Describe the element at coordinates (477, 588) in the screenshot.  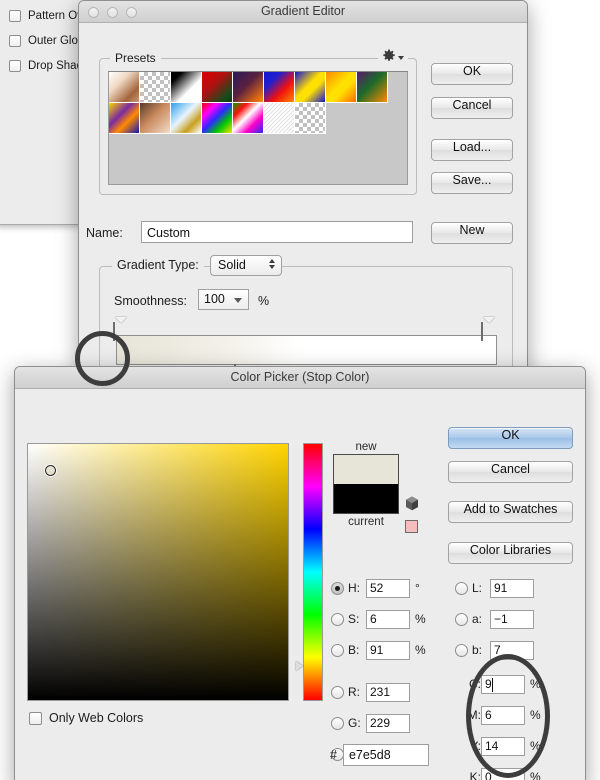
I see `lab-label: L:` at that location.